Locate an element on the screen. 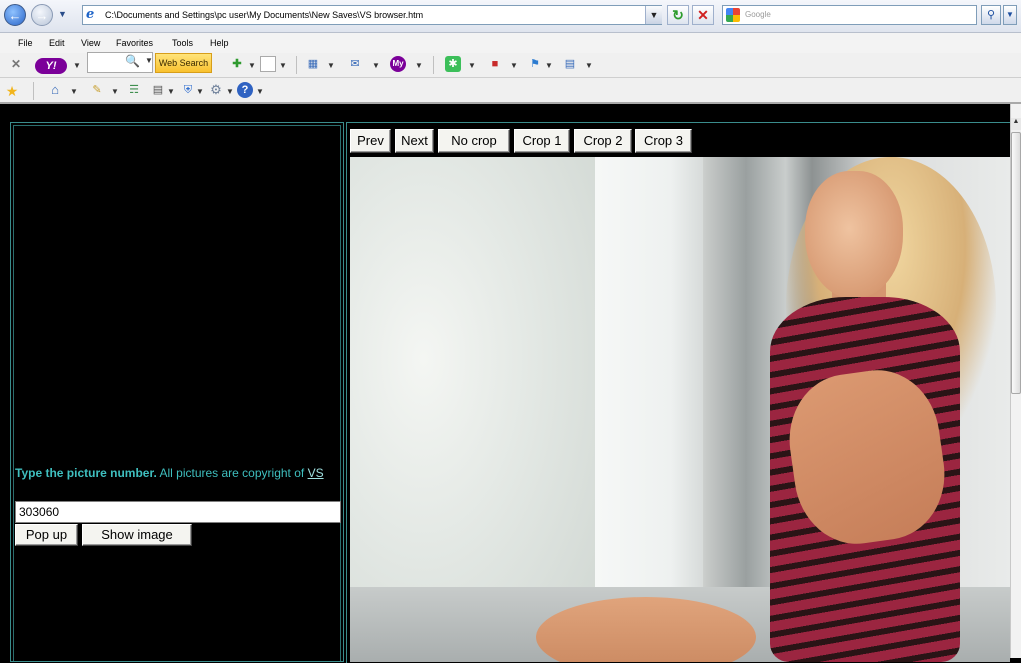  my-yahoo-icon: My is located at coordinates (398, 64).